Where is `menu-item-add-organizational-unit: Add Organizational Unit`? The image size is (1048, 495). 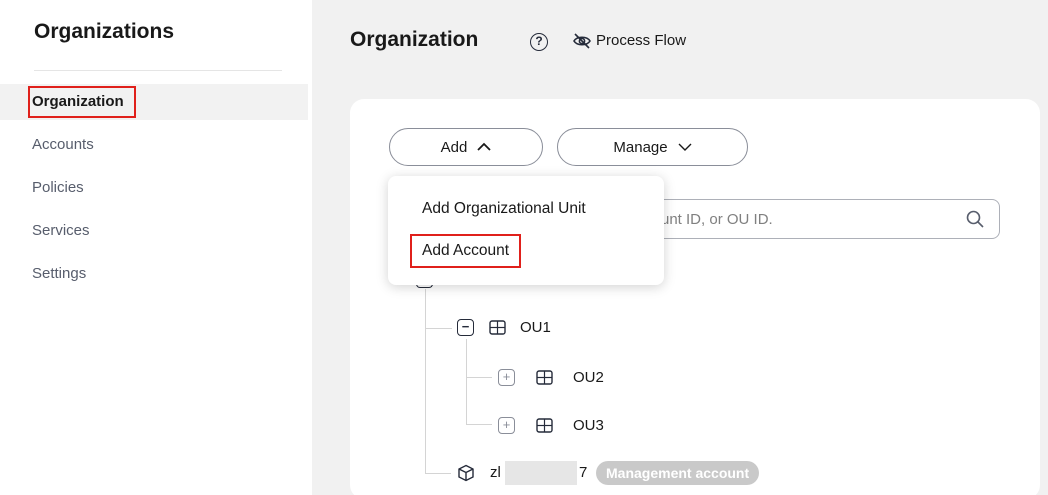
menu-item-add-organizational-unit: Add Organizational Unit is located at coordinates (504, 209).